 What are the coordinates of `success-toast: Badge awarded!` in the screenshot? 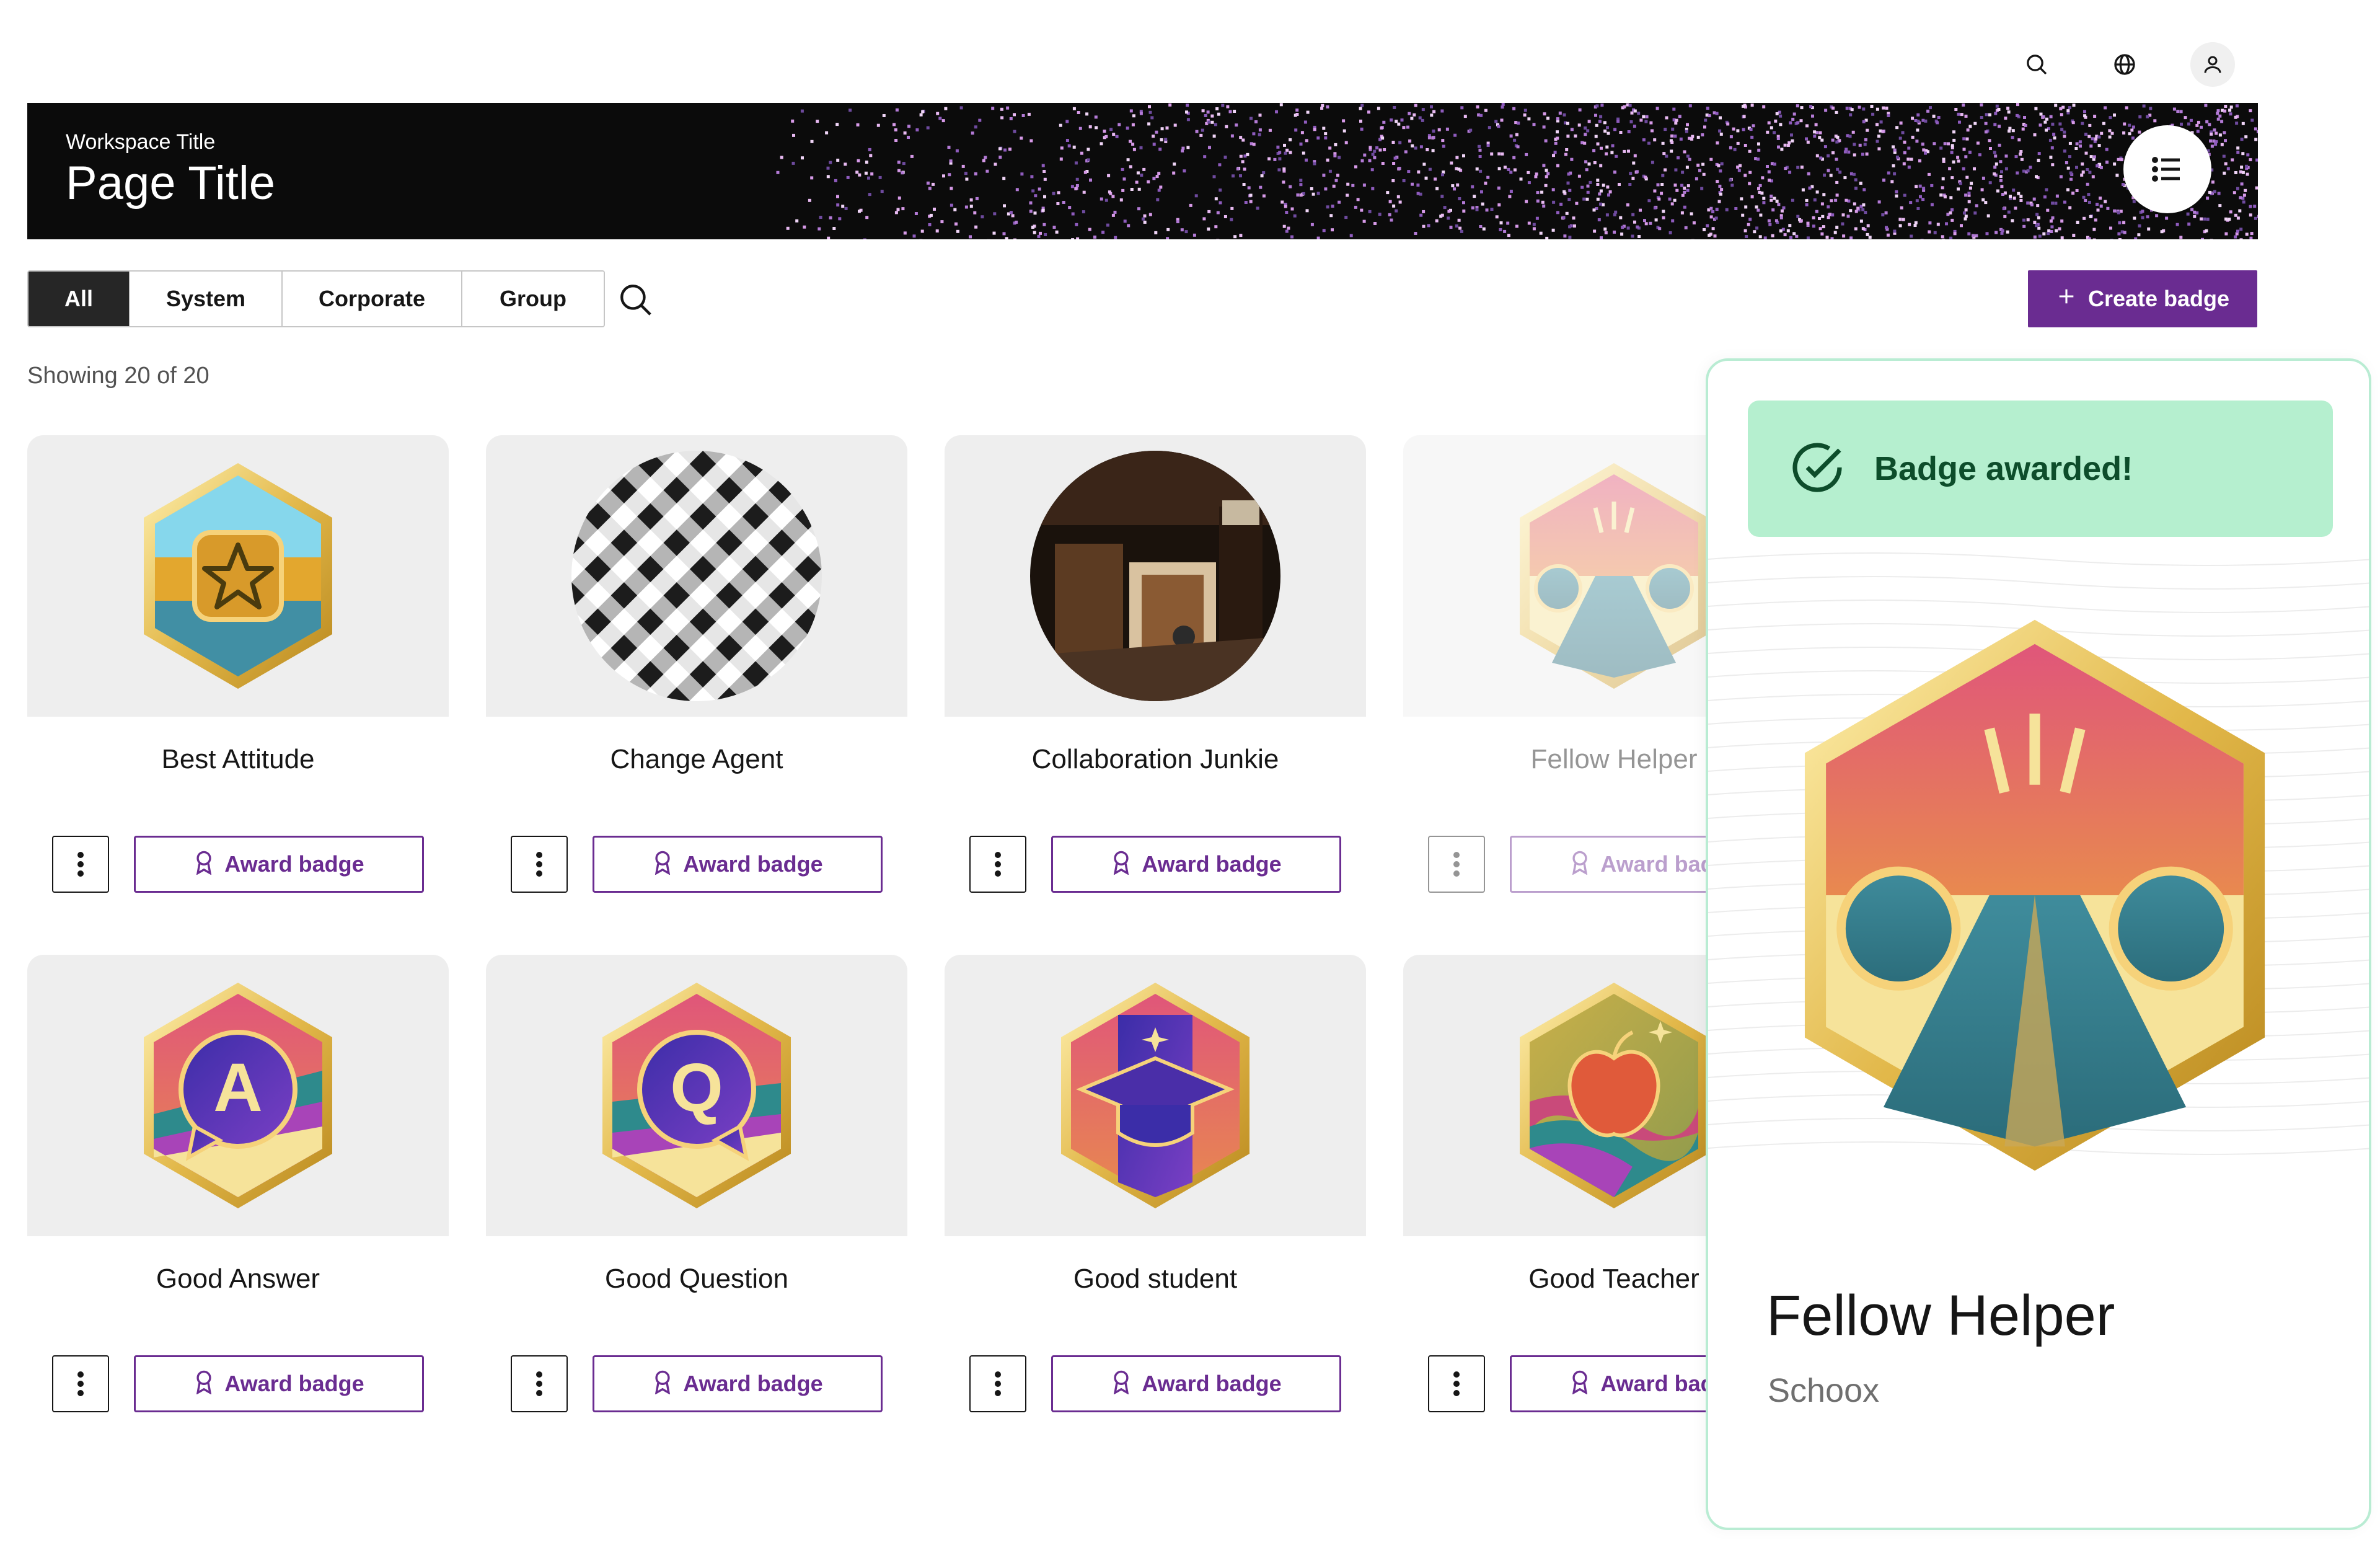 It's located at (2040, 469).